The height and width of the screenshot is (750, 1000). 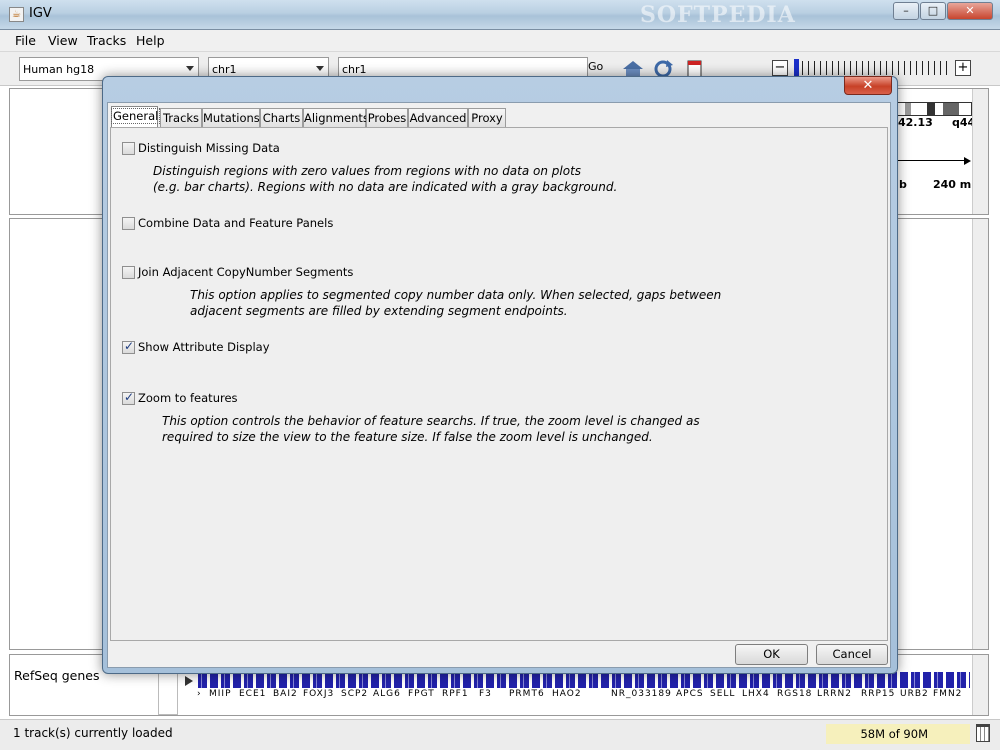 What do you see at coordinates (59, 69) in the screenshot?
I see `genome-value: Human hg18` at bounding box center [59, 69].